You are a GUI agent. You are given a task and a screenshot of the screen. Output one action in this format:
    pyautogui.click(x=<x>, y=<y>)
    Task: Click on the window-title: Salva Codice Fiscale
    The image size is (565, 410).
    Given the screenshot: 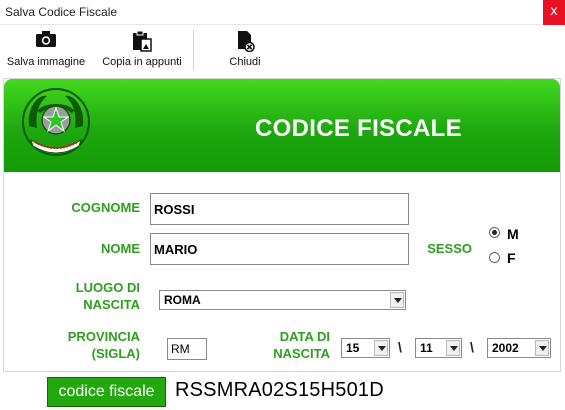 What is the action you would take?
    pyautogui.click(x=61, y=12)
    